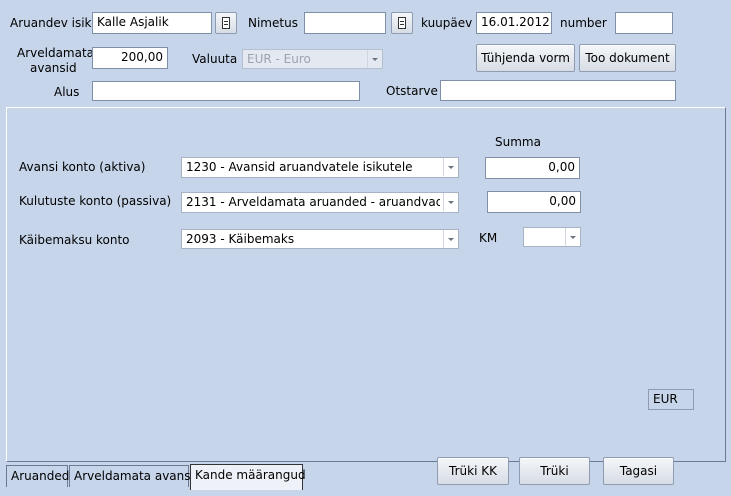  I want to click on number-field, so click(644, 23).